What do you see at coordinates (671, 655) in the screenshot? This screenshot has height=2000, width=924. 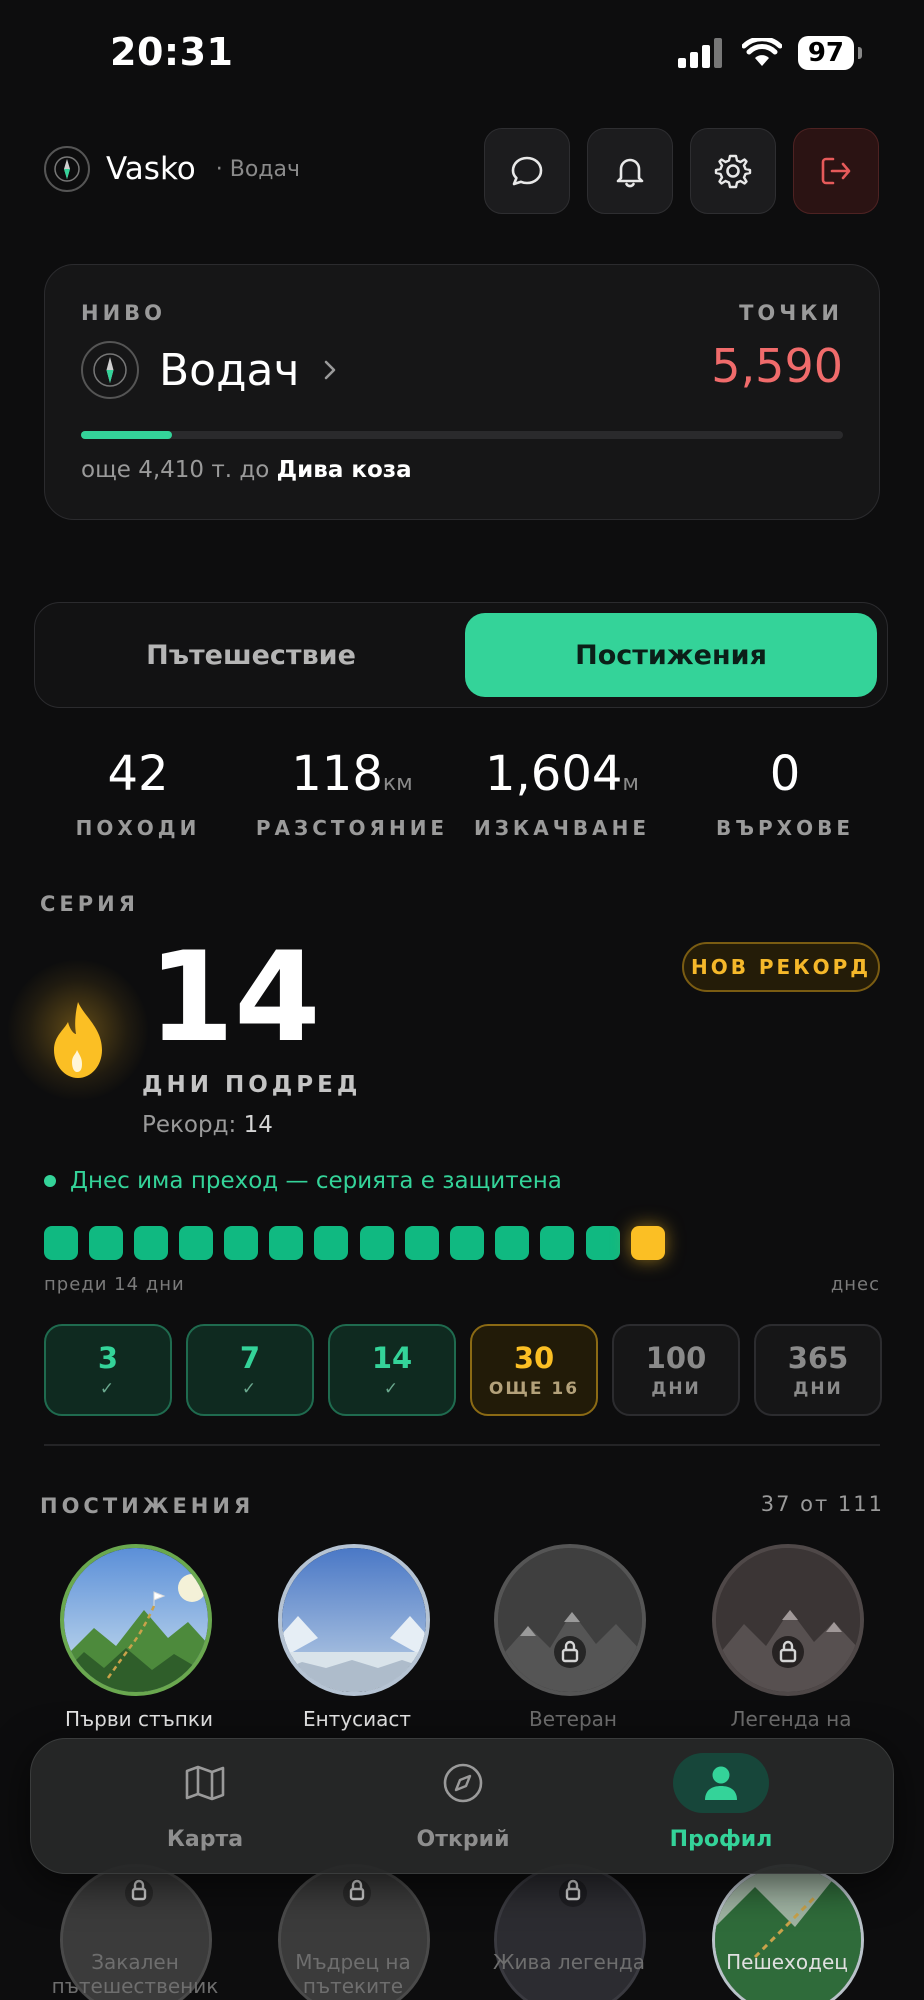 I see `tab-achievements: Постижения` at bounding box center [671, 655].